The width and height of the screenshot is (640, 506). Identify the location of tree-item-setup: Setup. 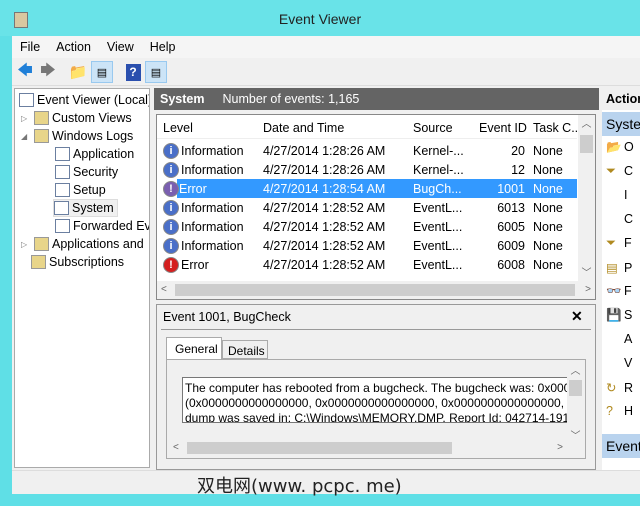
(80, 190).